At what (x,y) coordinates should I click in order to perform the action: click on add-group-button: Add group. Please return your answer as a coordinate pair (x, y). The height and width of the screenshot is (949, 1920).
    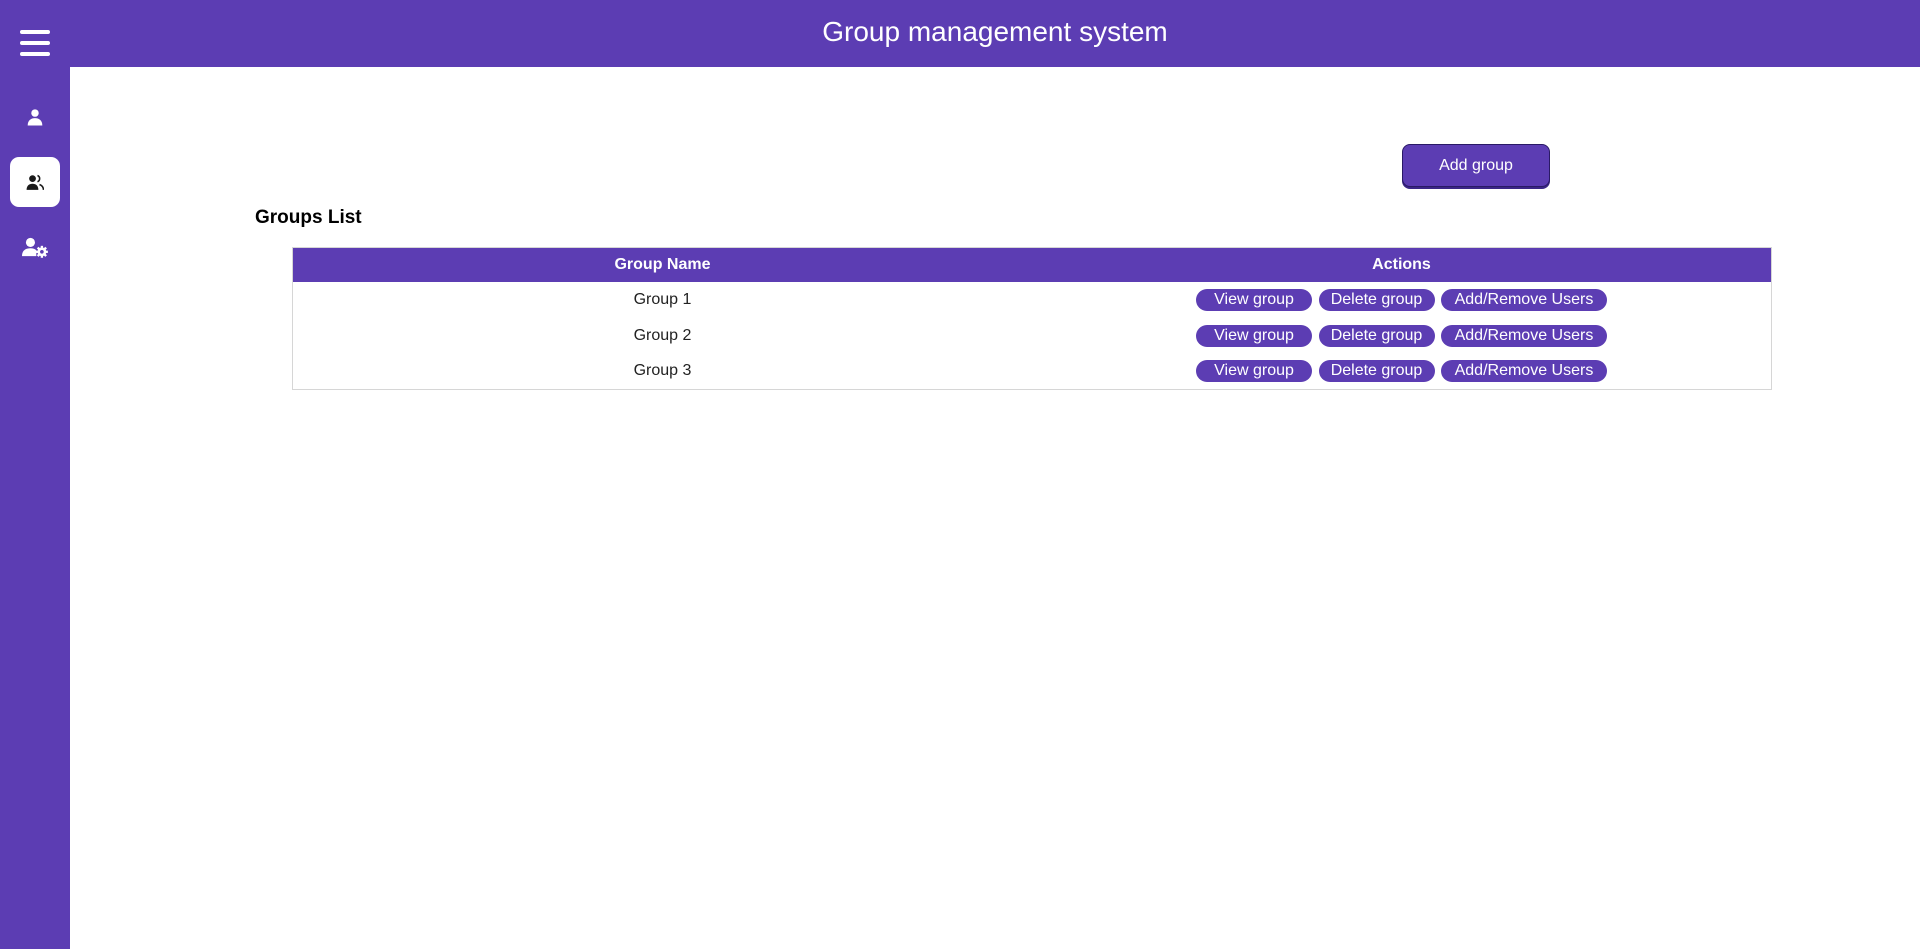
    Looking at the image, I should click on (1476, 165).